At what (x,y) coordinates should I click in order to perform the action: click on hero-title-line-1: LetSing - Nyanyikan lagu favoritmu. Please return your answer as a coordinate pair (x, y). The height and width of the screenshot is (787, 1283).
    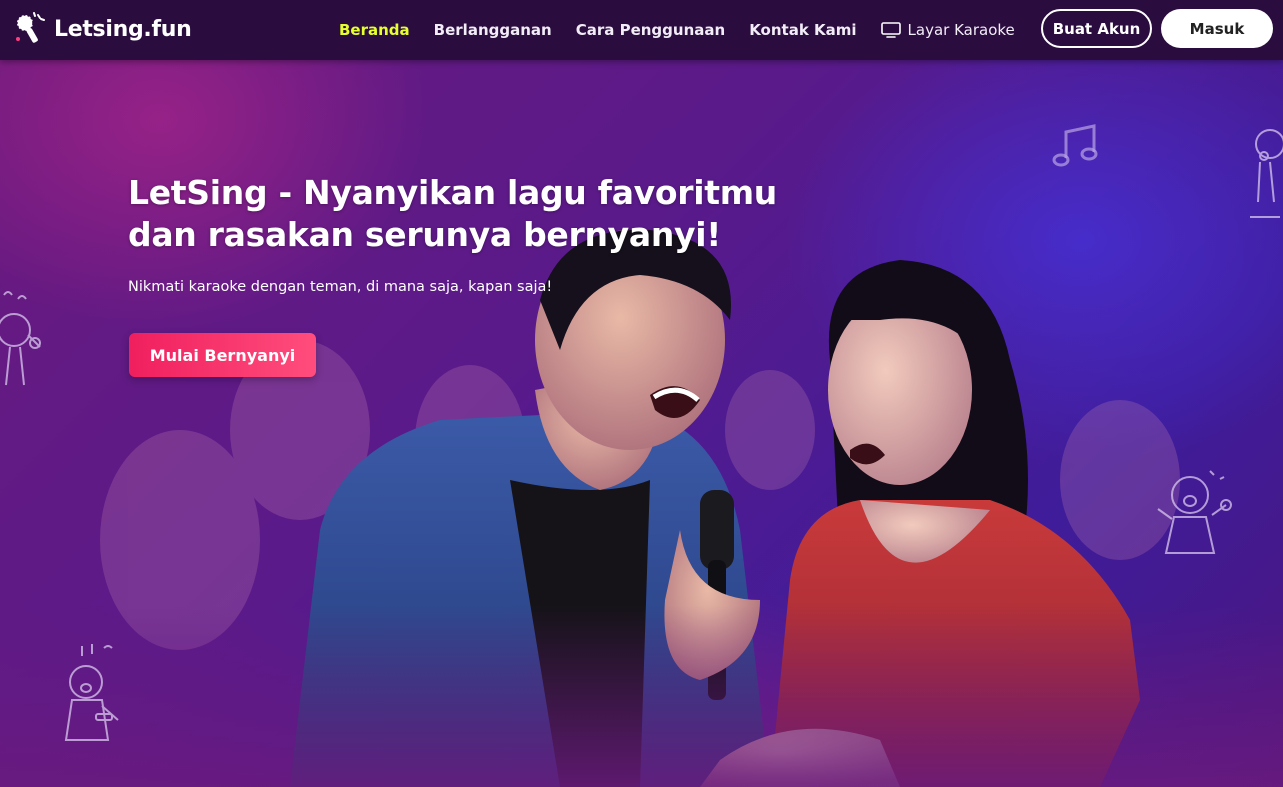
    Looking at the image, I should click on (452, 192).